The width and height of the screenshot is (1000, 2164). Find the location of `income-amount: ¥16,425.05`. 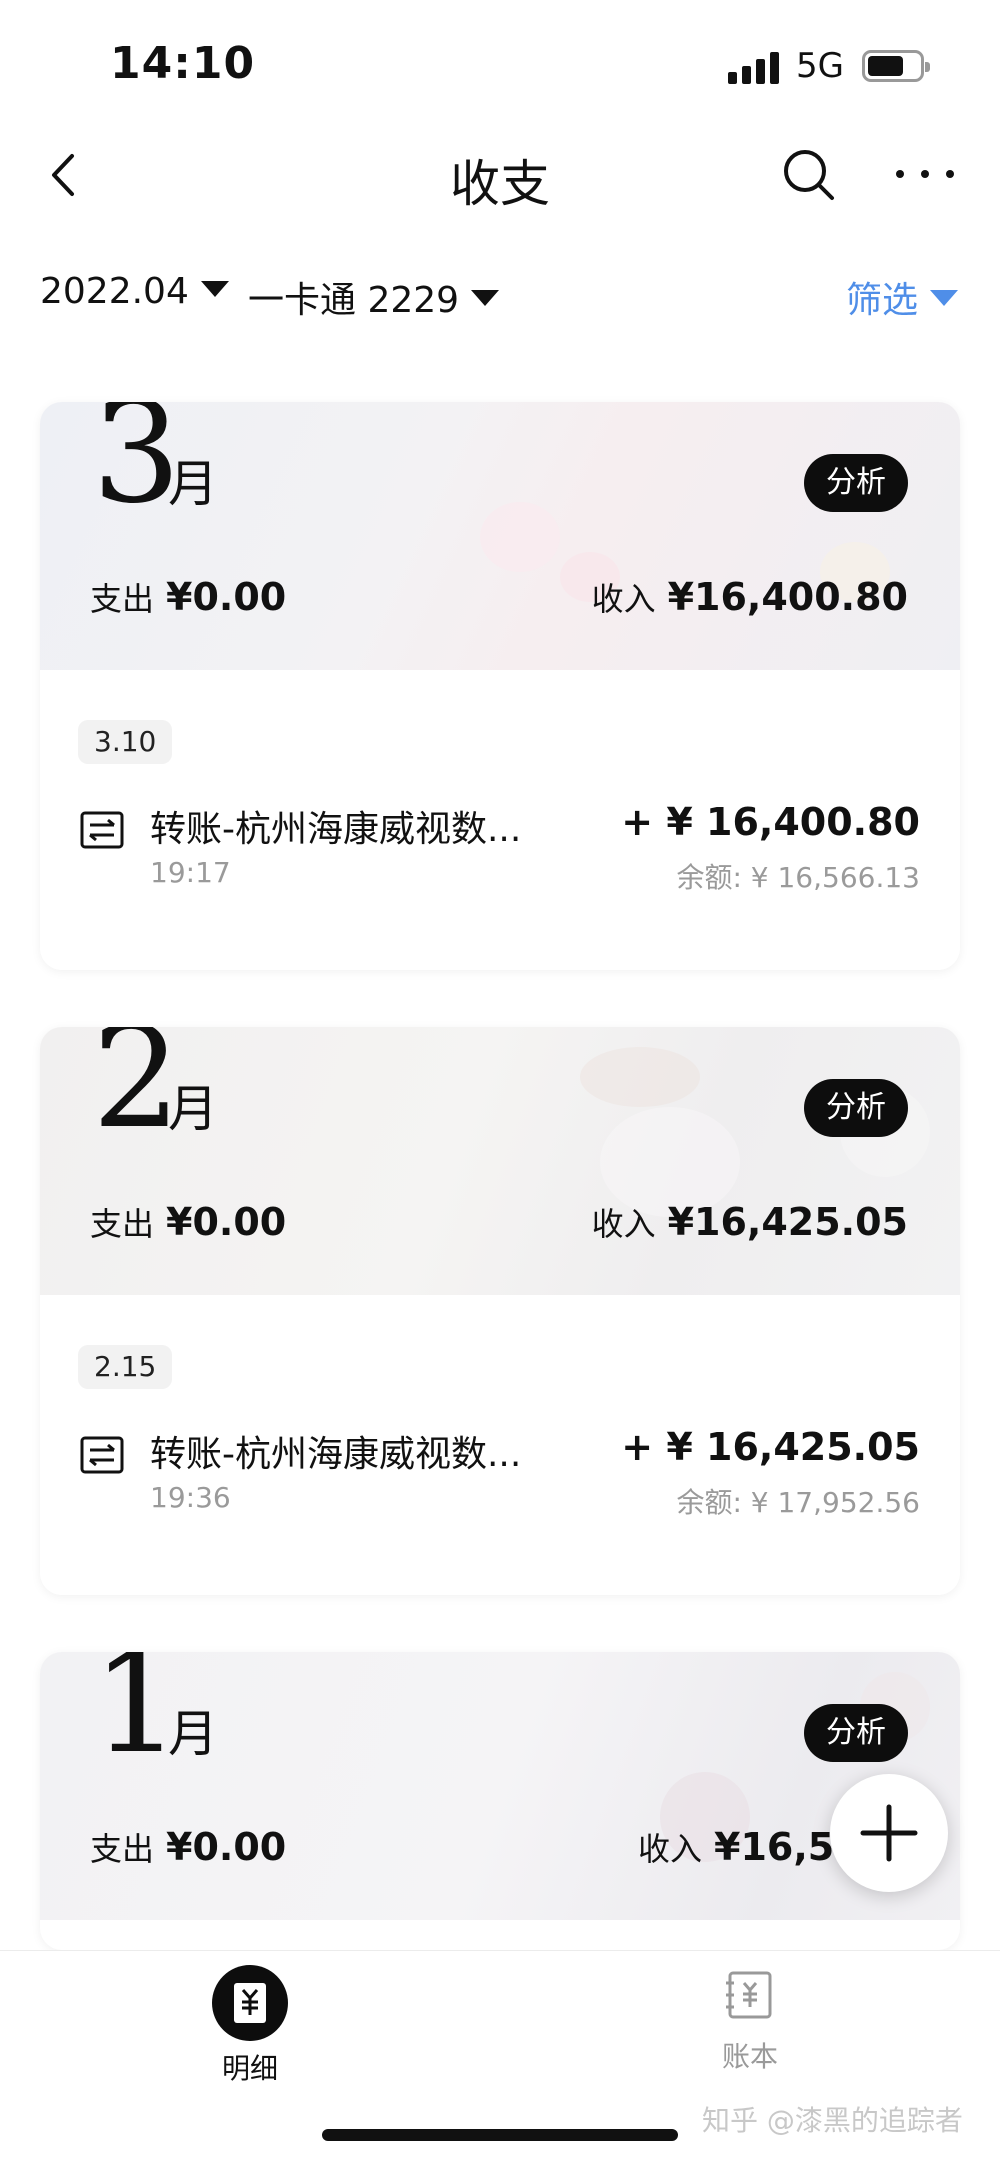

income-amount: ¥16,425.05 is located at coordinates (787, 1222).